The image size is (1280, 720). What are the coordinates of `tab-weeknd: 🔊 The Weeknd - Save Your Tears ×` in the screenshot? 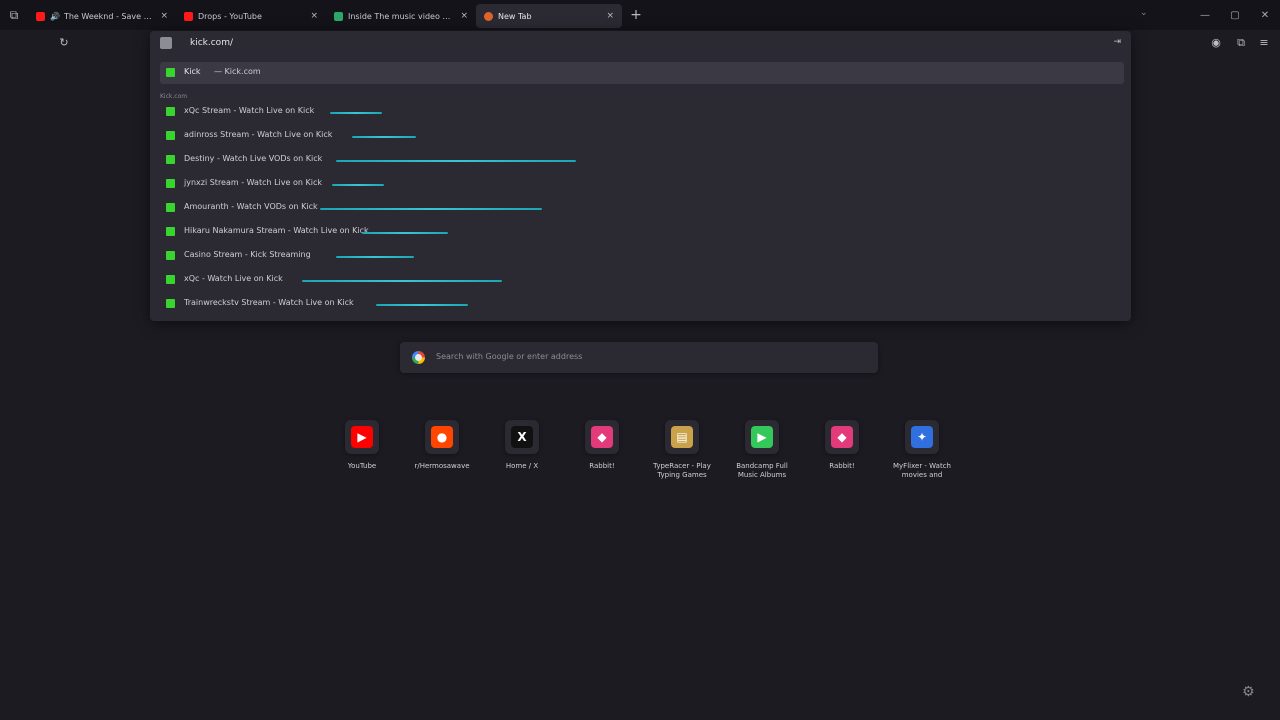 It's located at (102, 16).